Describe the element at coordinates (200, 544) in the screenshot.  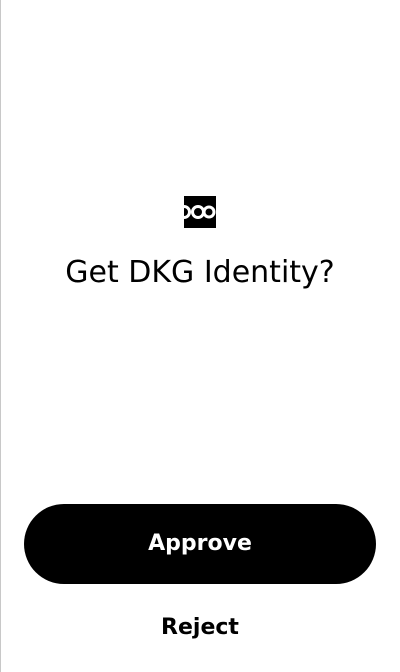
I see `approve-button: Approve` at that location.